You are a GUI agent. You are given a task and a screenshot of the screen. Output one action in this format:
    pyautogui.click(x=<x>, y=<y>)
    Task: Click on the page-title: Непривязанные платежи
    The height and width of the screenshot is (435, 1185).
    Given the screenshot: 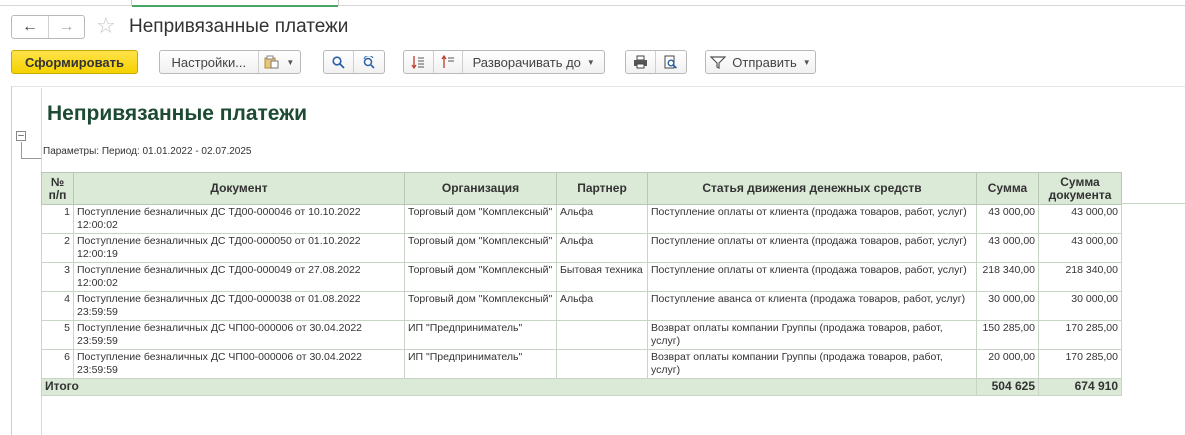 What is the action you would take?
    pyautogui.click(x=239, y=26)
    